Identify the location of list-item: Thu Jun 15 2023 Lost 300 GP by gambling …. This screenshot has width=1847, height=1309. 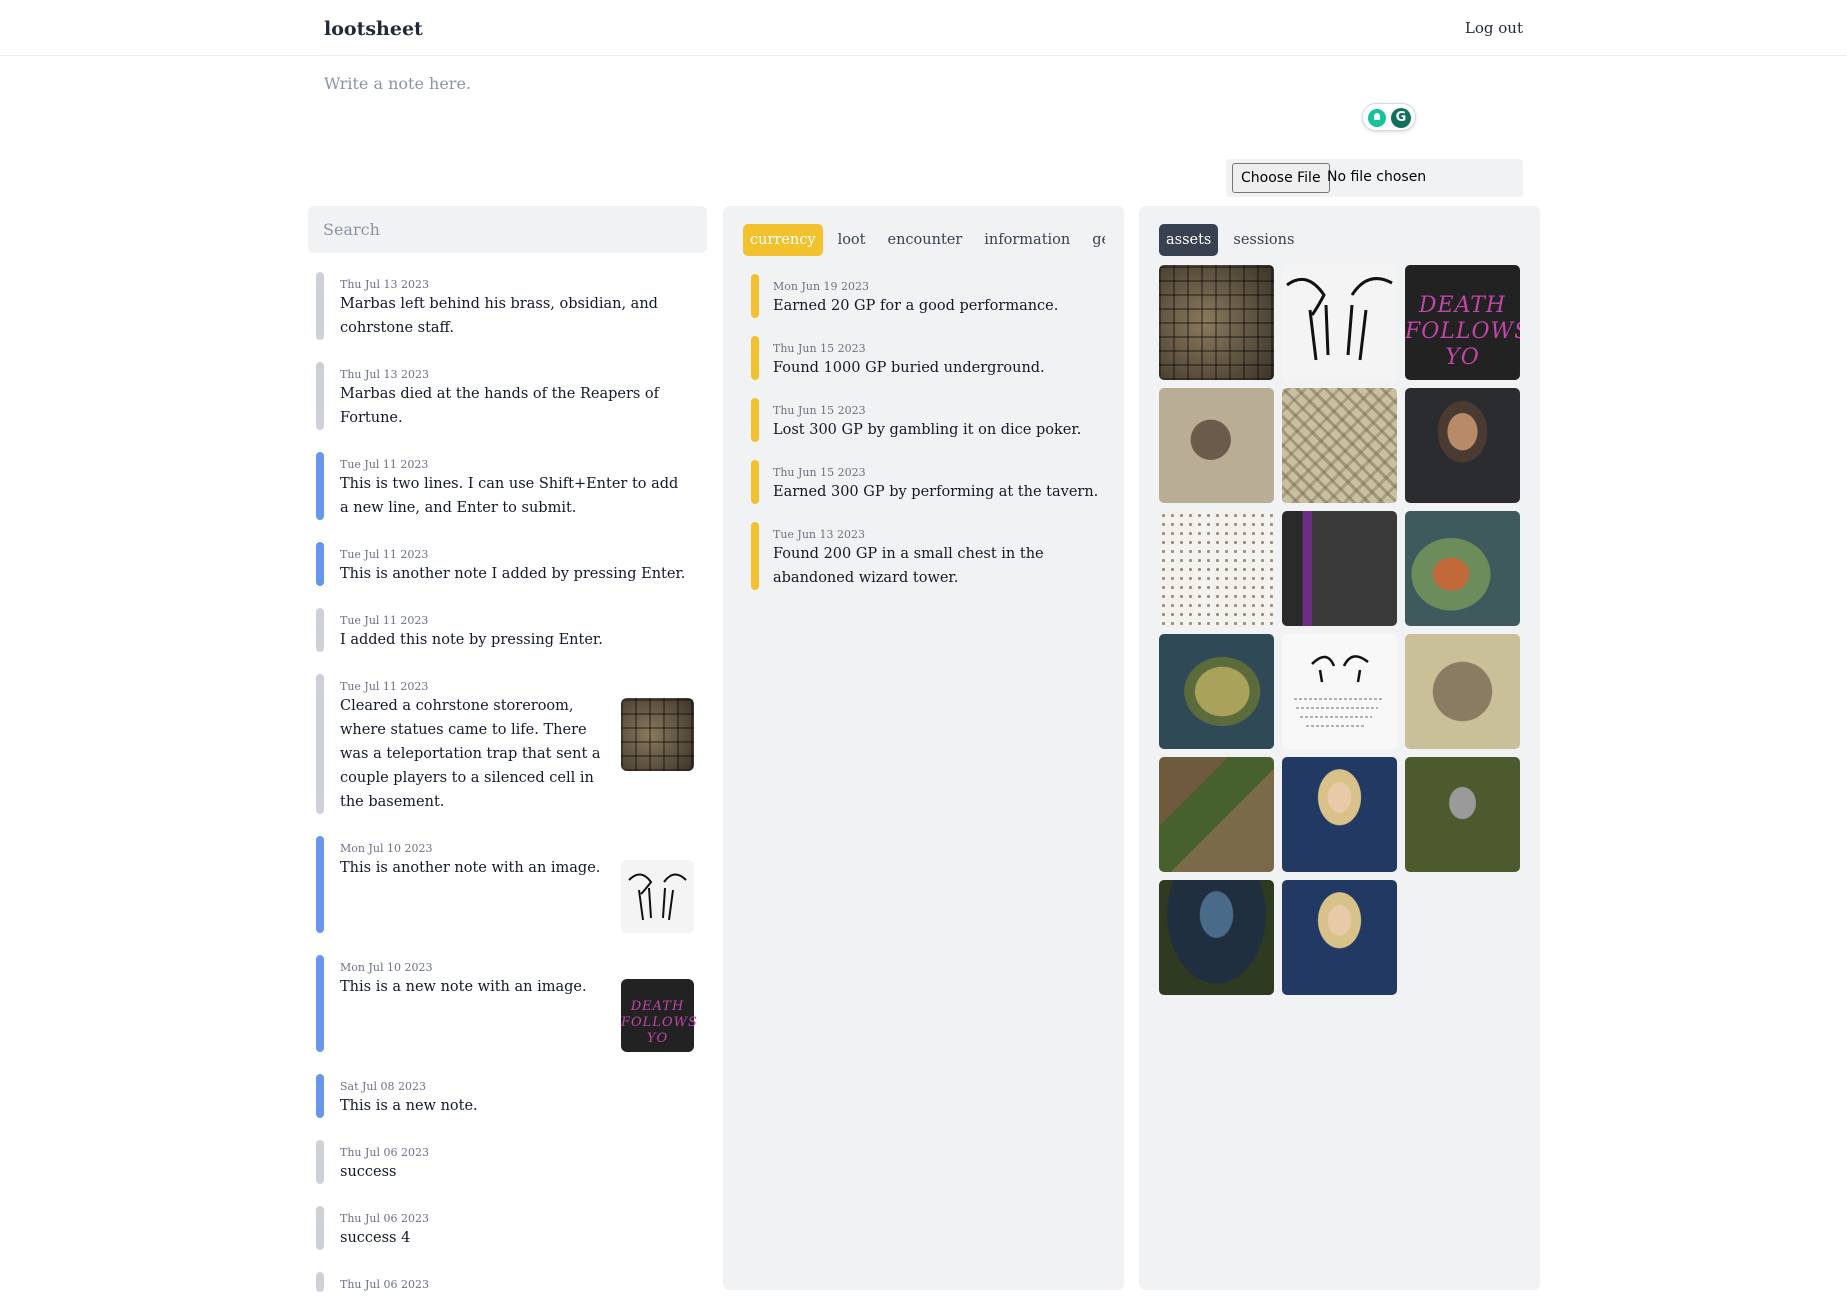
(931, 429).